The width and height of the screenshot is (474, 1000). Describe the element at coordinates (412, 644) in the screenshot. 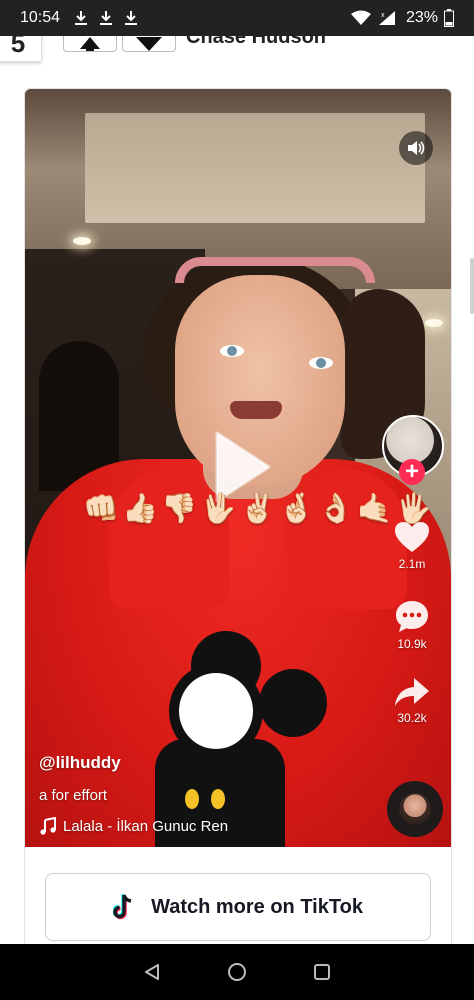

I see `comment-count: 10.9k` at that location.